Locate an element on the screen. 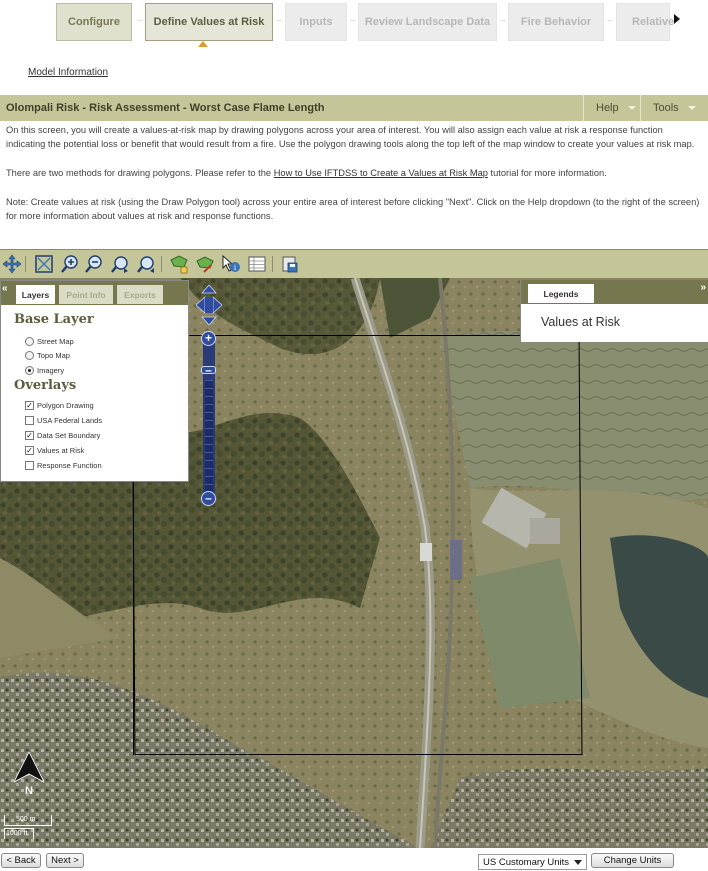 This screenshot has height=871, width=708. overlay-values-at-risk: ✓ Values at Risk is located at coordinates (54, 450).